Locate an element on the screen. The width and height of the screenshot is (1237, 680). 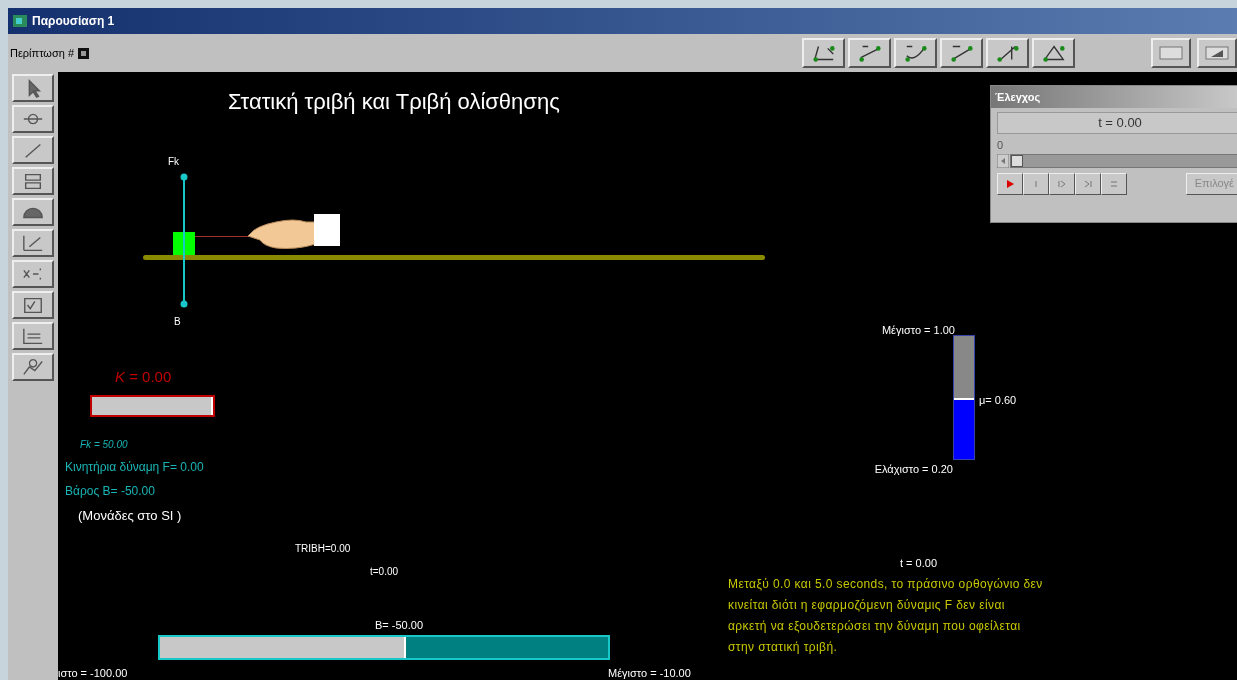
reset-icon is located at coordinates (1114, 183).